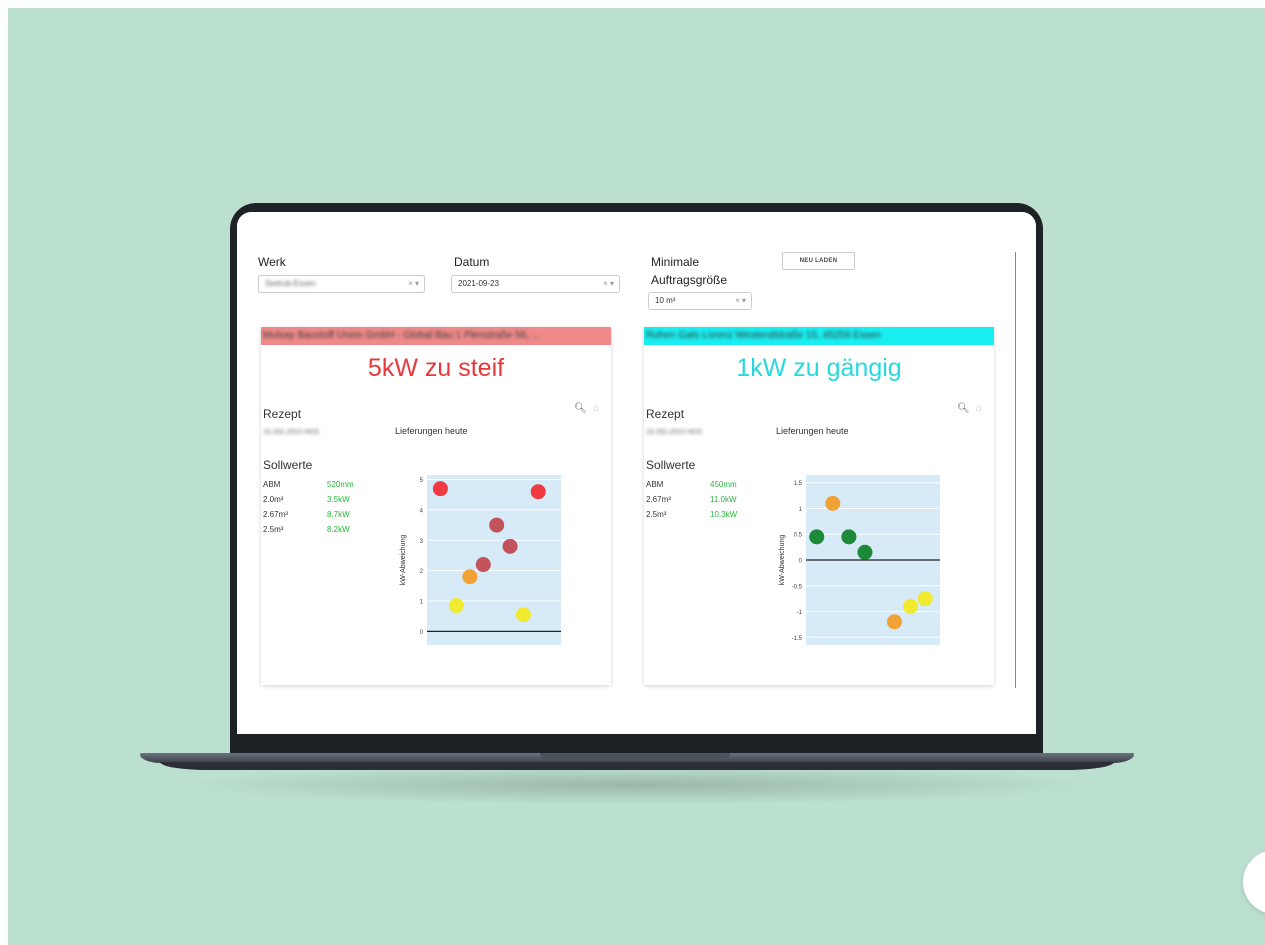 Image resolution: width=1265 pixels, height=945 pixels. I want to click on laptop-shadow, so click(635, 785).